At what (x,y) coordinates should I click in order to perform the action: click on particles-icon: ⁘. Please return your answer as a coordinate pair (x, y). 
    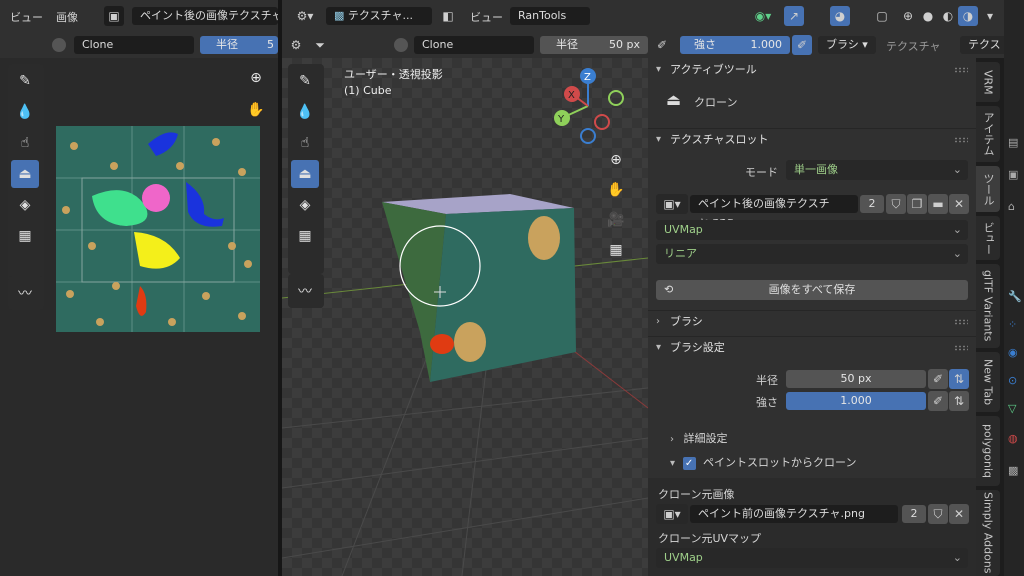
    Looking at the image, I should click on (1012, 324).